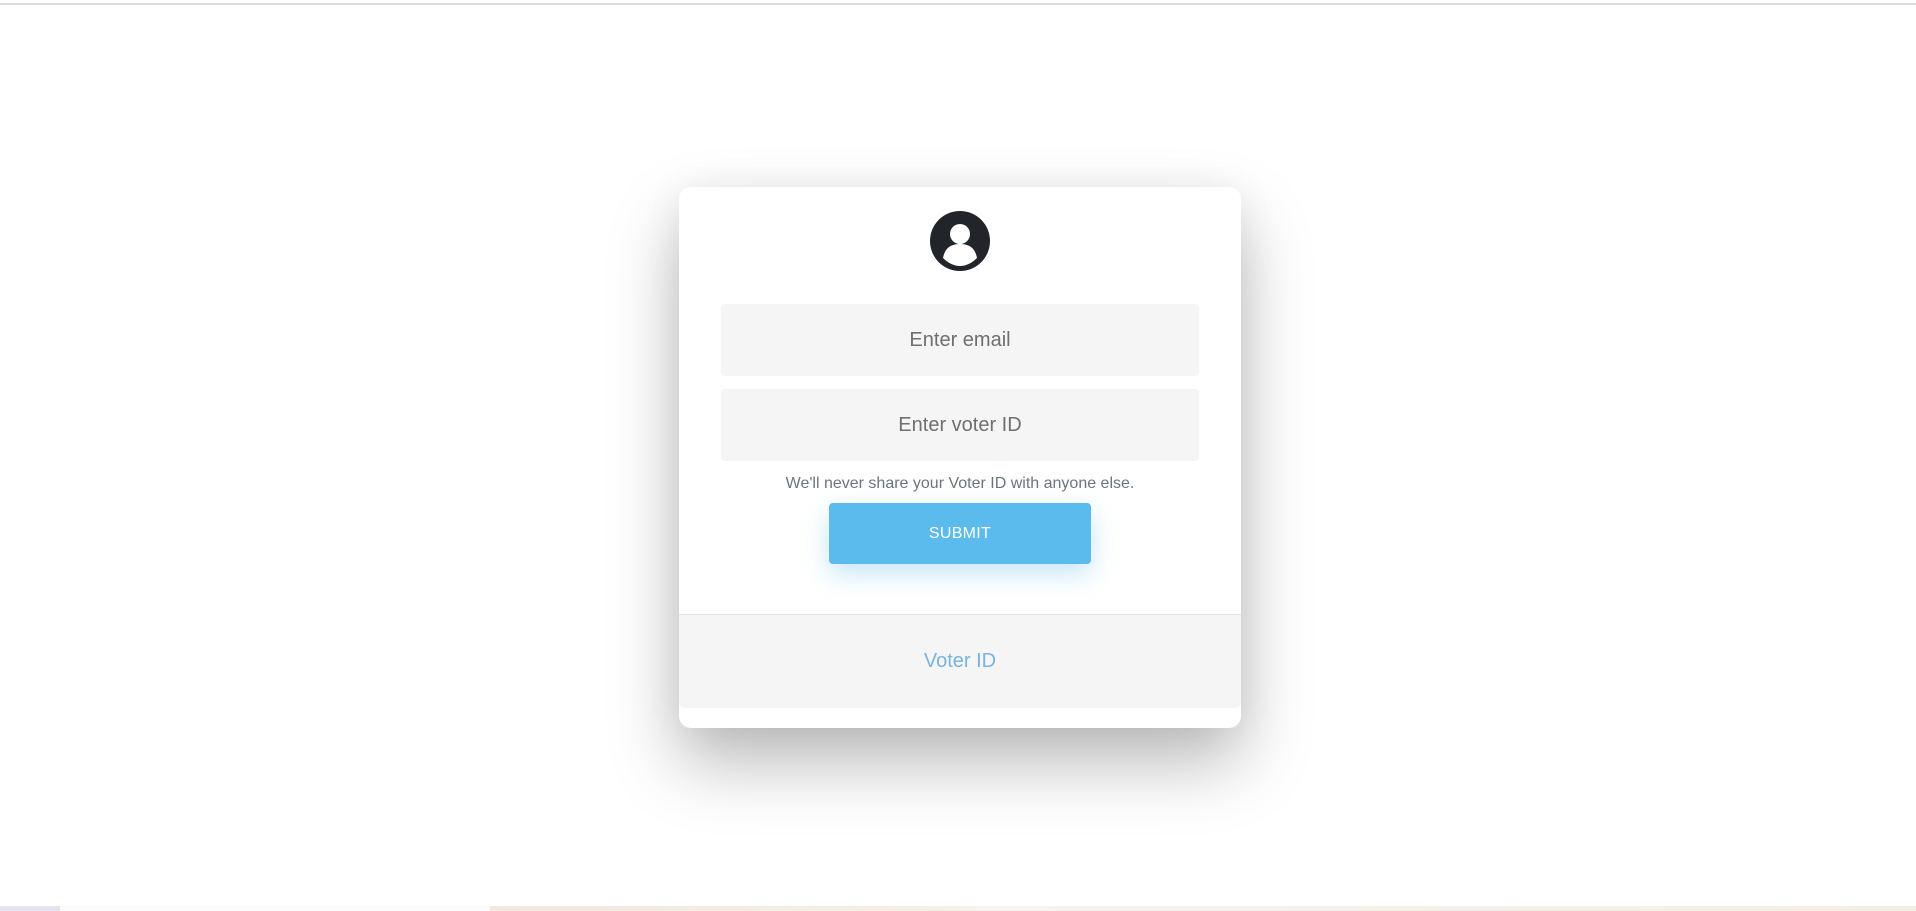 The image size is (1916, 911). What do you see at coordinates (960, 340) in the screenshot?
I see `email-field` at bounding box center [960, 340].